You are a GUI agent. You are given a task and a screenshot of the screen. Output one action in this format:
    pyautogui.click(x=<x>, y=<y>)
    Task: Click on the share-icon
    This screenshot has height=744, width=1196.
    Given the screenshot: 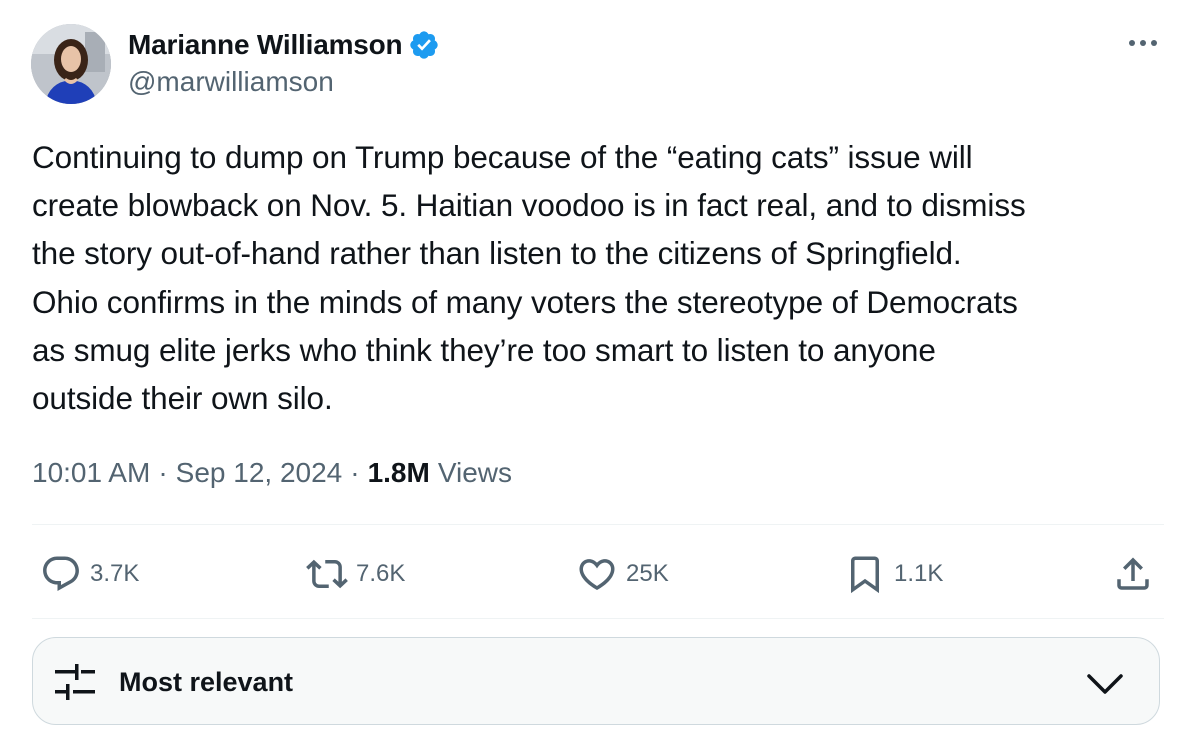 What is the action you would take?
    pyautogui.click(x=1133, y=573)
    